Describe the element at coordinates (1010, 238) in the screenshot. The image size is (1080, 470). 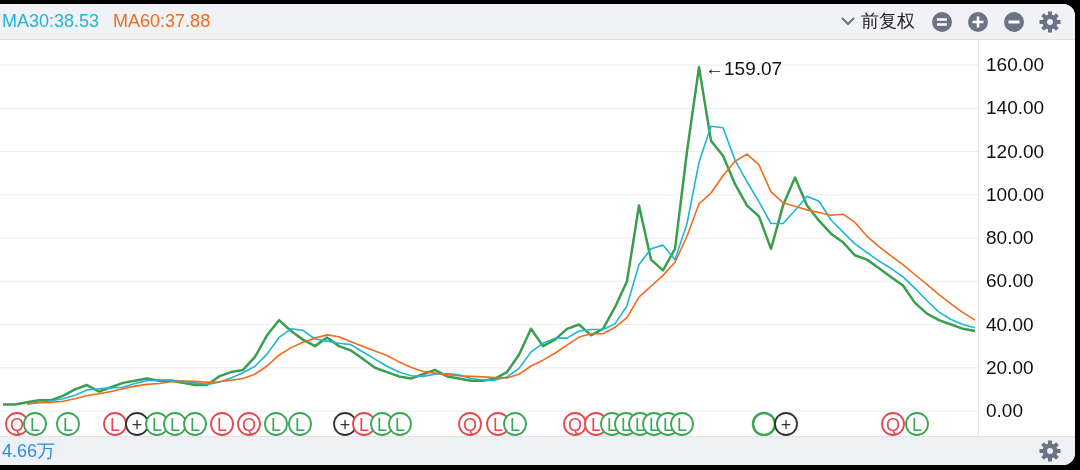
I see `y-axis-label: 80.00` at that location.